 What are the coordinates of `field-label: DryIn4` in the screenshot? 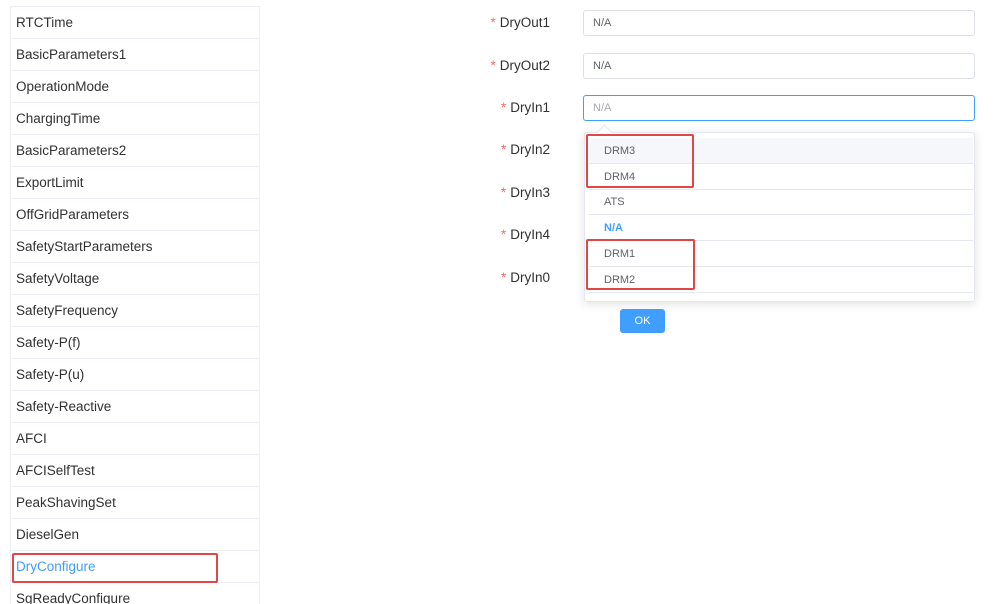 It's located at (530, 234).